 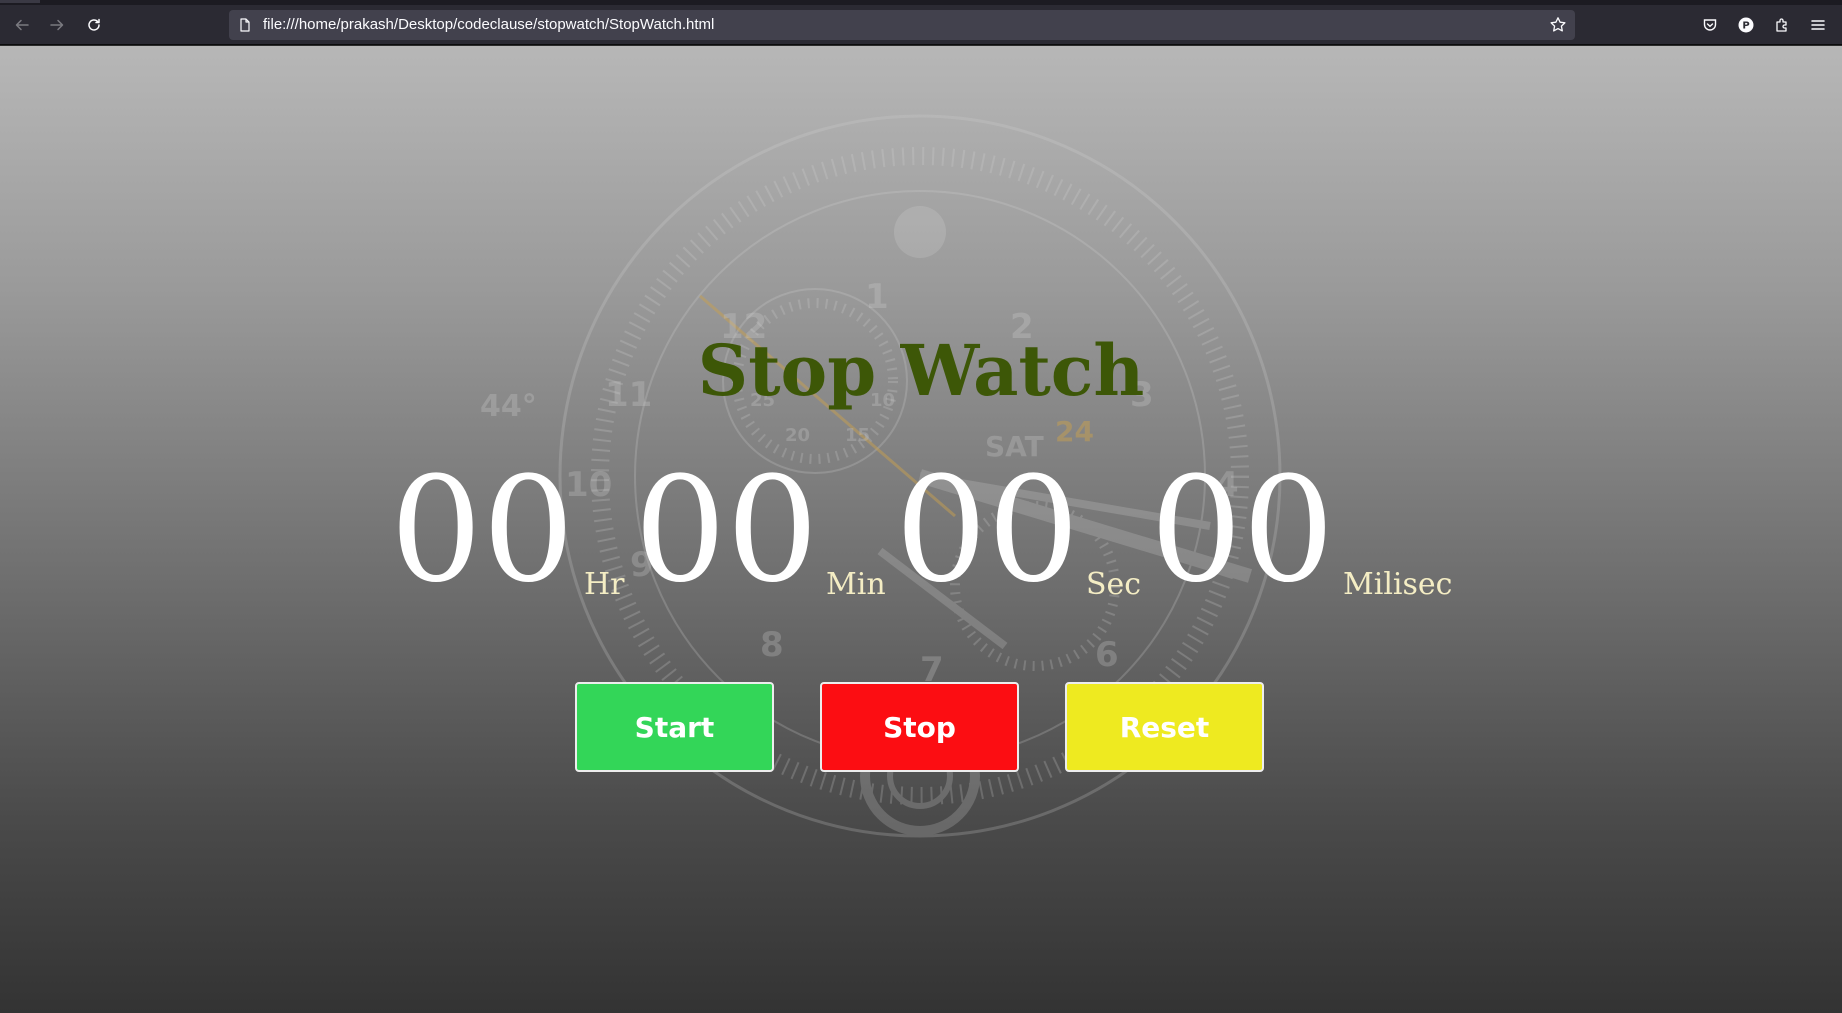 I want to click on extensions-button, so click(x=1782, y=25).